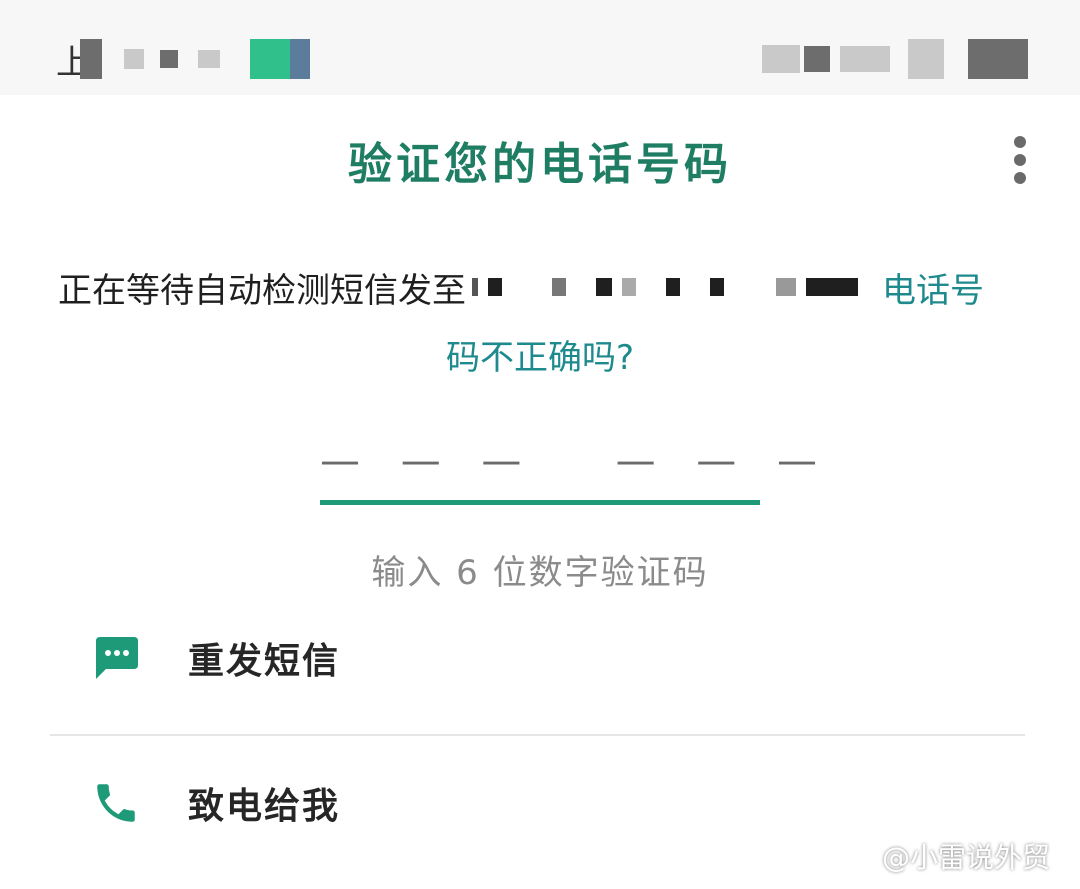  I want to click on more-vert-icon, so click(1020, 160).